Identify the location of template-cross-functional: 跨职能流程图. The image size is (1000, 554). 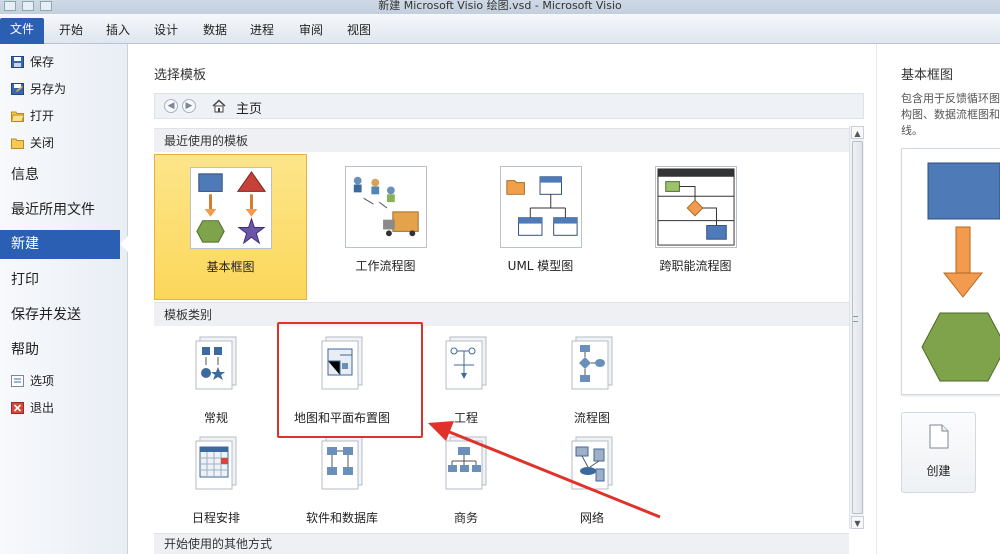
(695, 227).